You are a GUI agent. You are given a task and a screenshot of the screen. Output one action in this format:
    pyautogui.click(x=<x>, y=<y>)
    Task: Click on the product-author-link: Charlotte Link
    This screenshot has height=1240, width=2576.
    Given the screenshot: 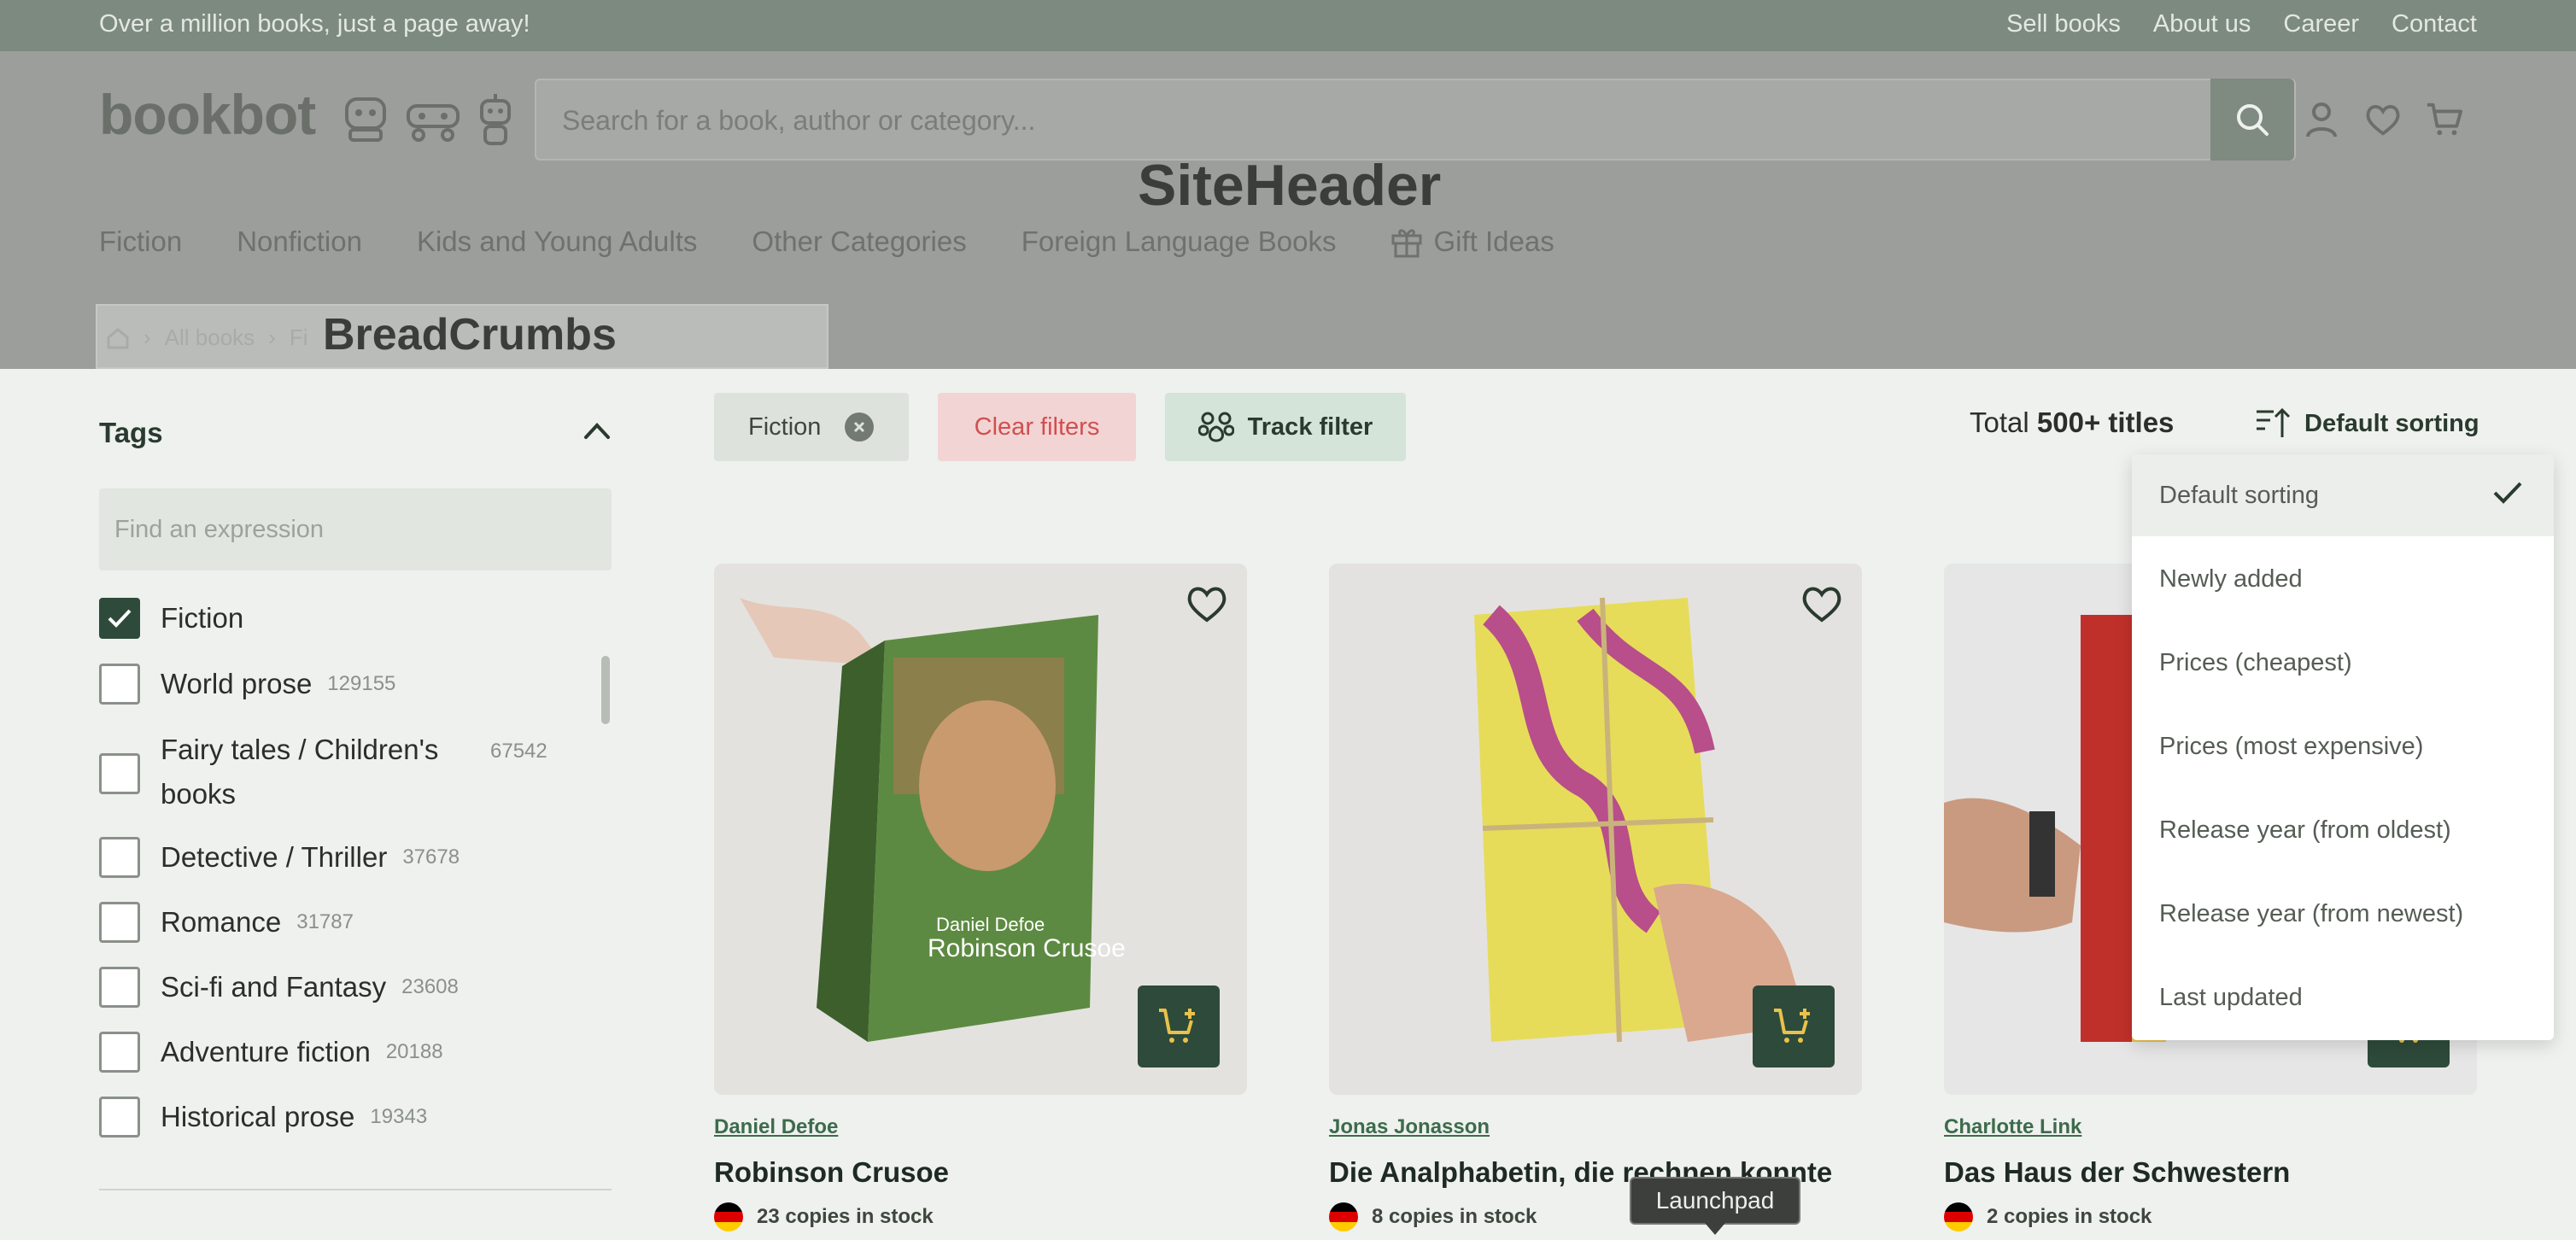 What is the action you would take?
    pyautogui.click(x=2012, y=1127)
    